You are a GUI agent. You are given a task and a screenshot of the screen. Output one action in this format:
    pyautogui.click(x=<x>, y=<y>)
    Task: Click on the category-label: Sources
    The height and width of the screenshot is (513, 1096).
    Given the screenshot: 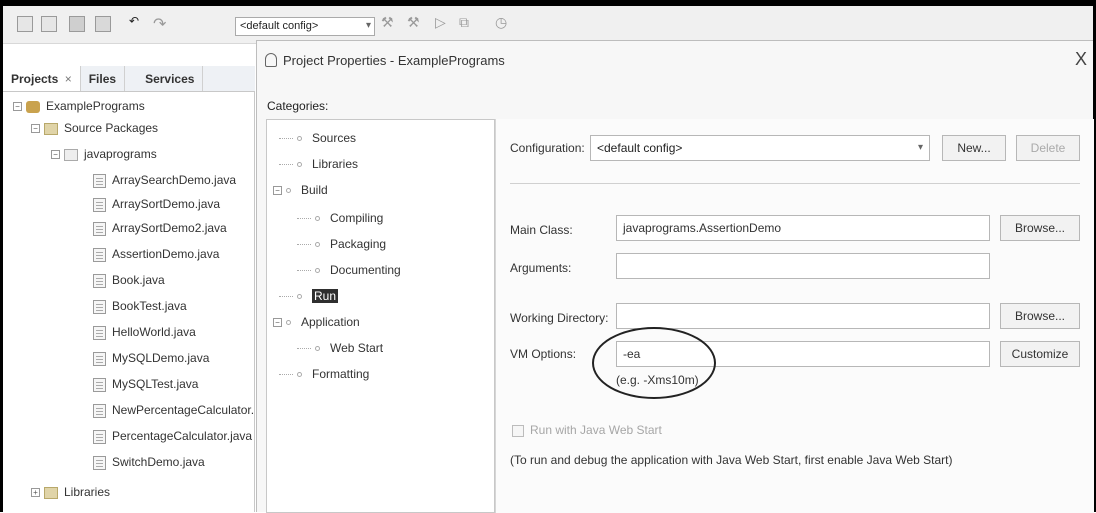 What is the action you would take?
    pyautogui.click(x=334, y=138)
    